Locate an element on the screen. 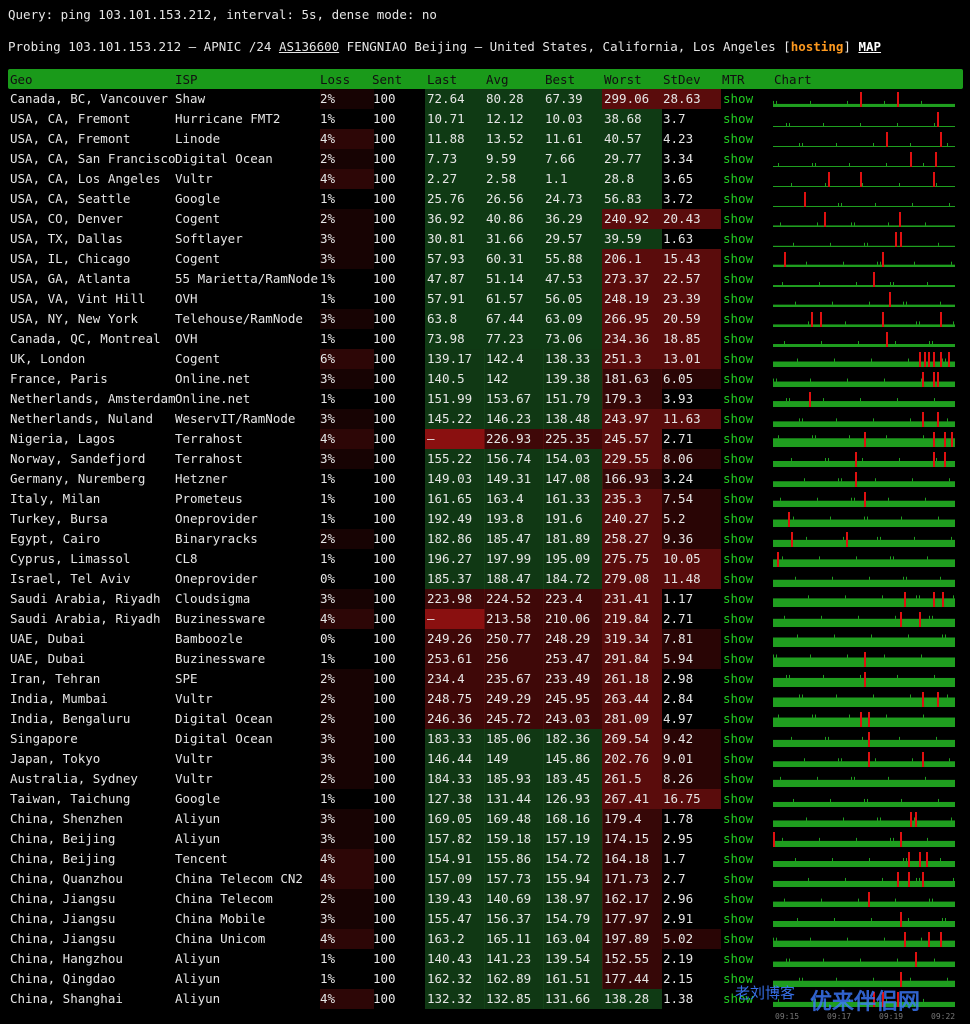 The height and width of the screenshot is (1024, 970). cell-avg: 169.48 is located at coordinates (514, 819).